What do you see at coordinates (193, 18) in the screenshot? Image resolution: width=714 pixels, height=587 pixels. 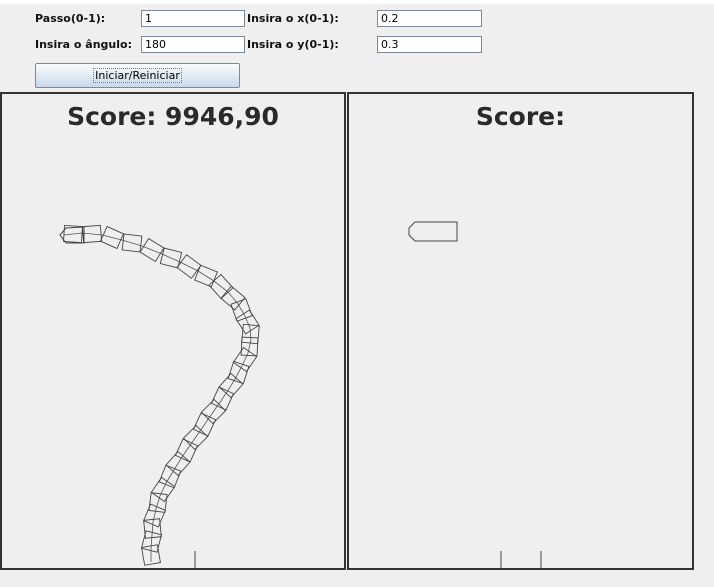 I see `passo-input` at bounding box center [193, 18].